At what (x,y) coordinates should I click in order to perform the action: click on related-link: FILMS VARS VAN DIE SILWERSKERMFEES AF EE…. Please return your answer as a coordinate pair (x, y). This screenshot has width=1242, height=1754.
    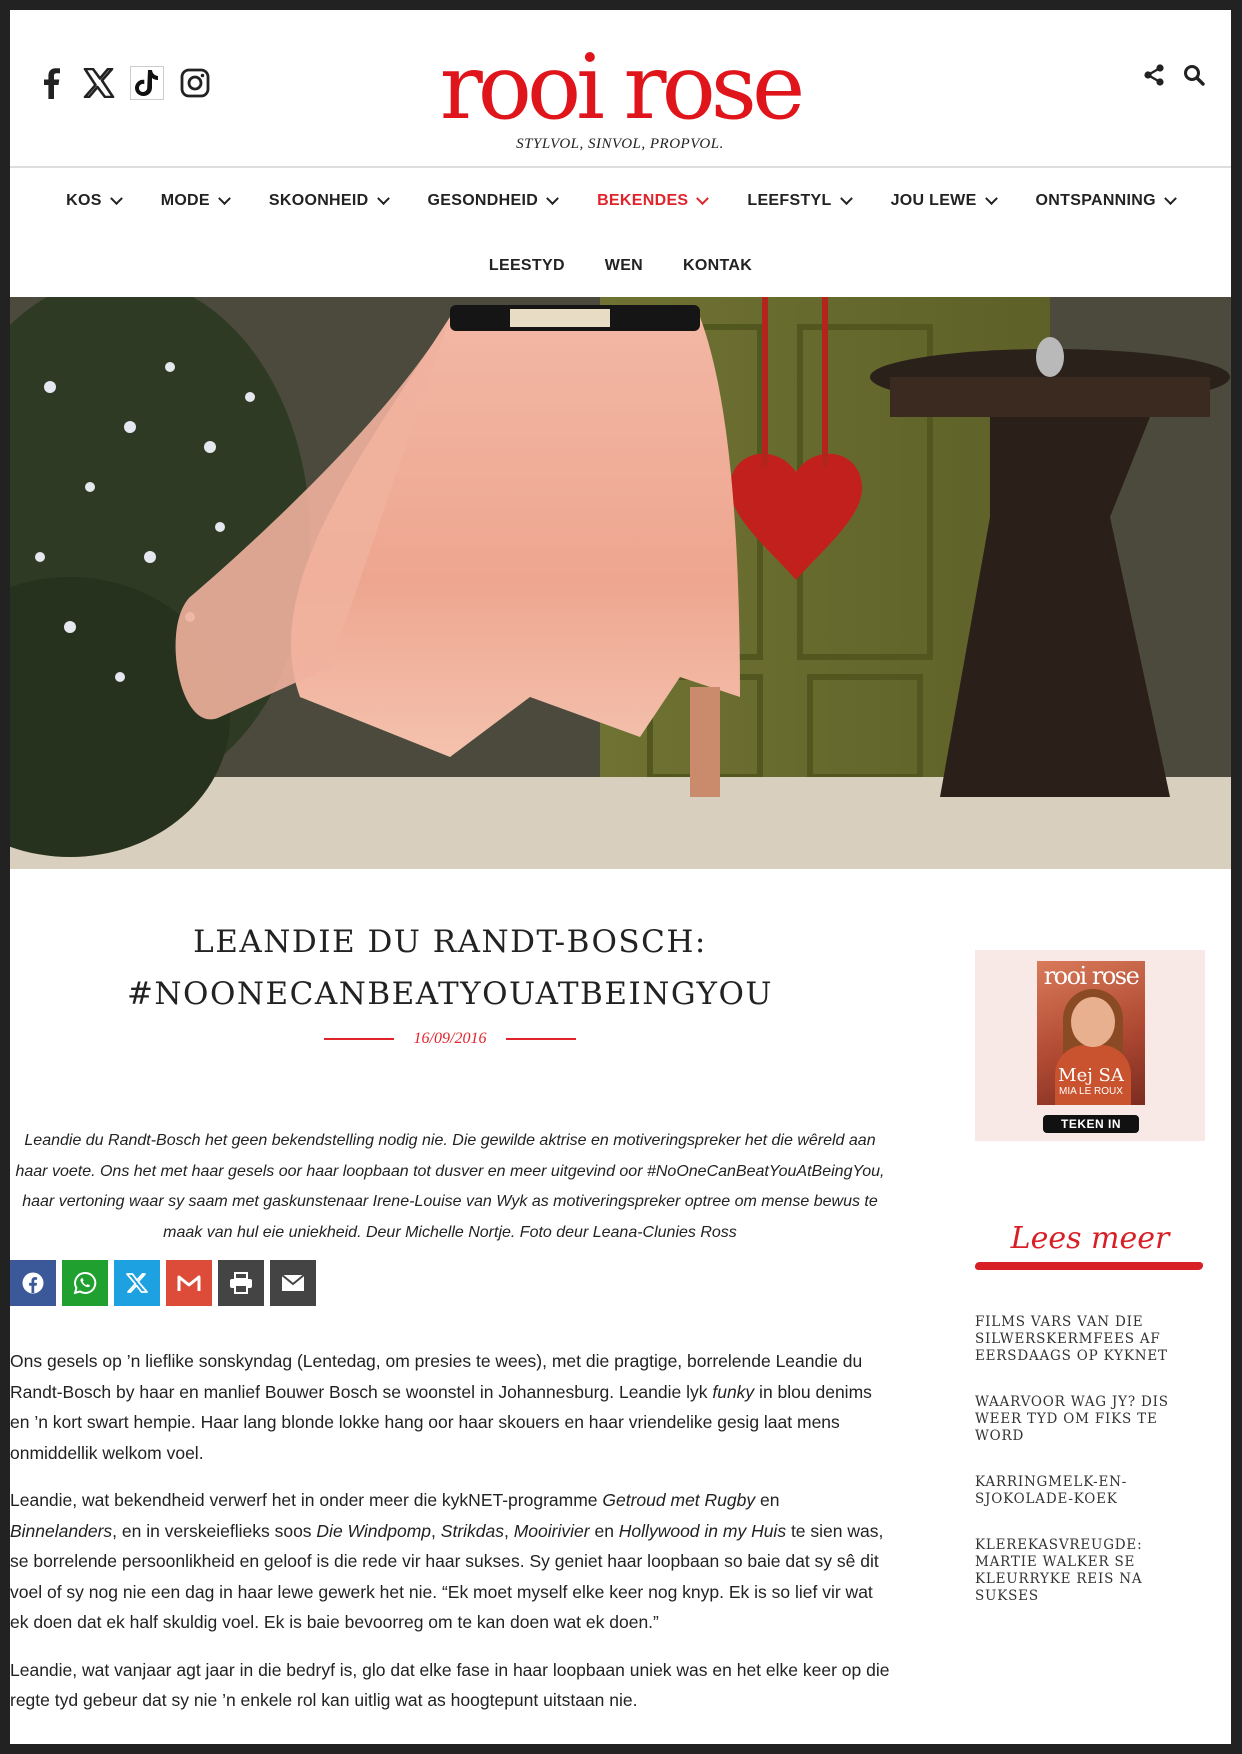
    Looking at the image, I should click on (1090, 1339).